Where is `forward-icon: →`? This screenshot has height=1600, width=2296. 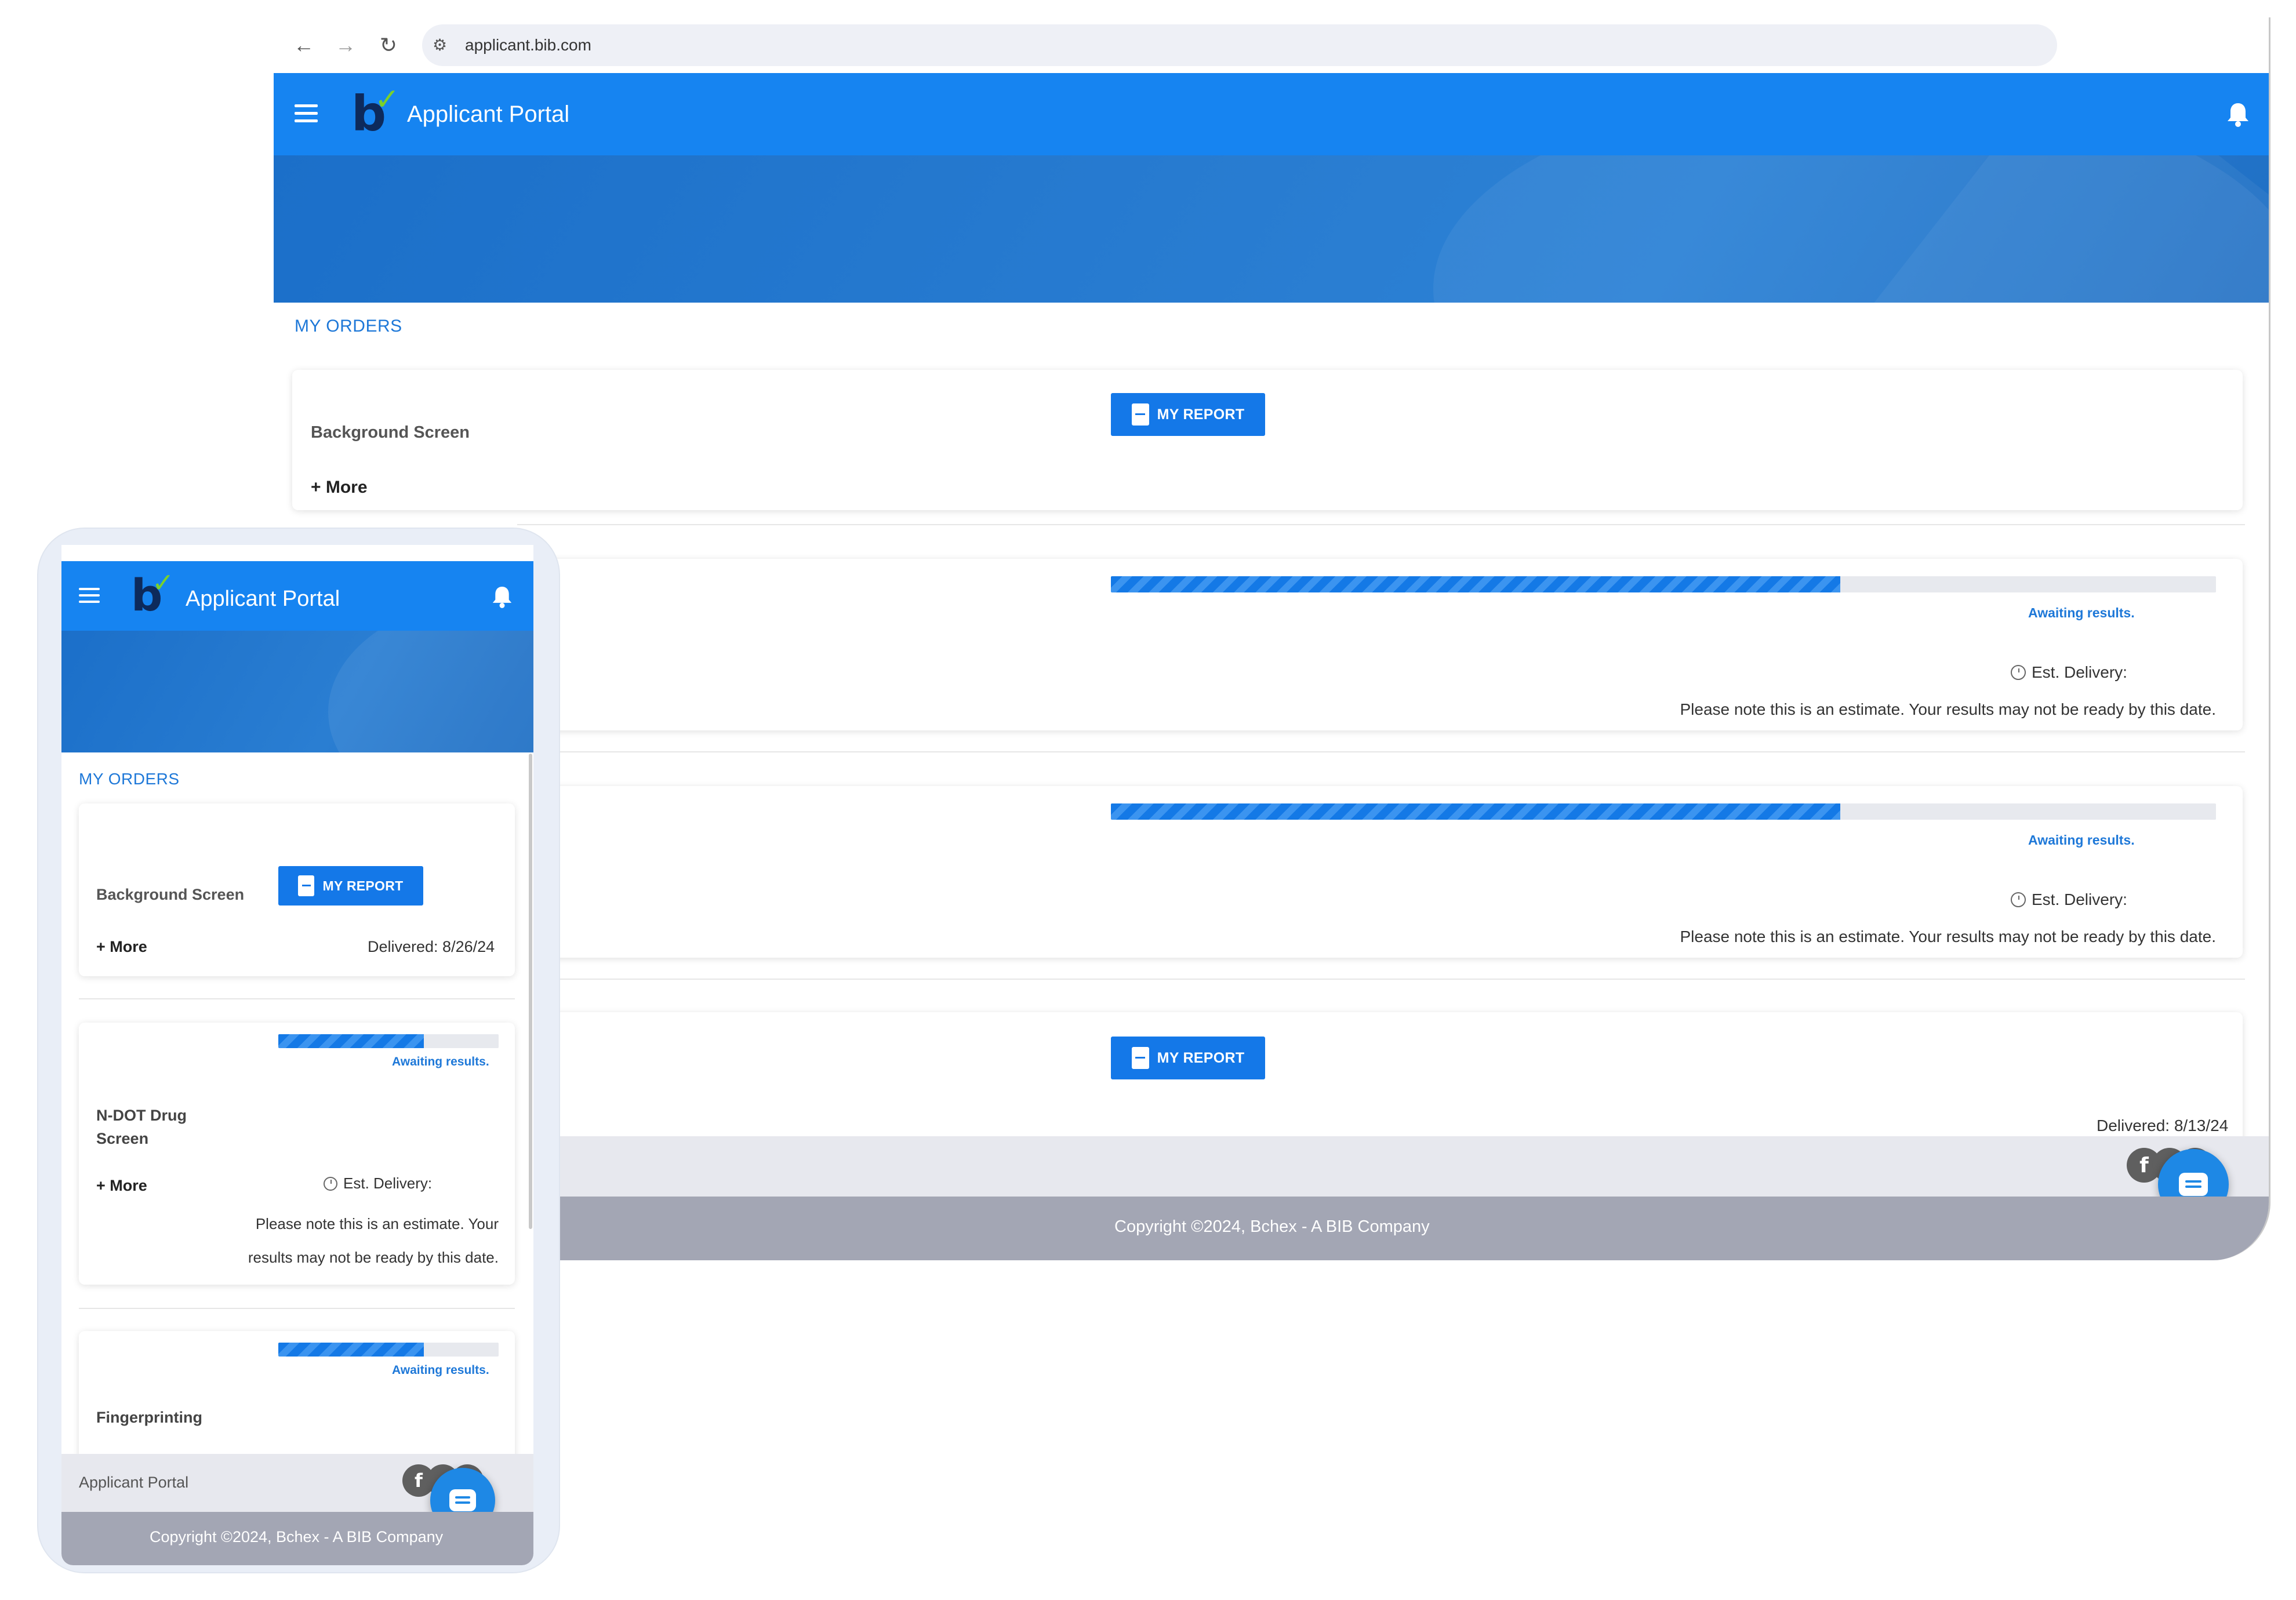 forward-icon: → is located at coordinates (345, 45).